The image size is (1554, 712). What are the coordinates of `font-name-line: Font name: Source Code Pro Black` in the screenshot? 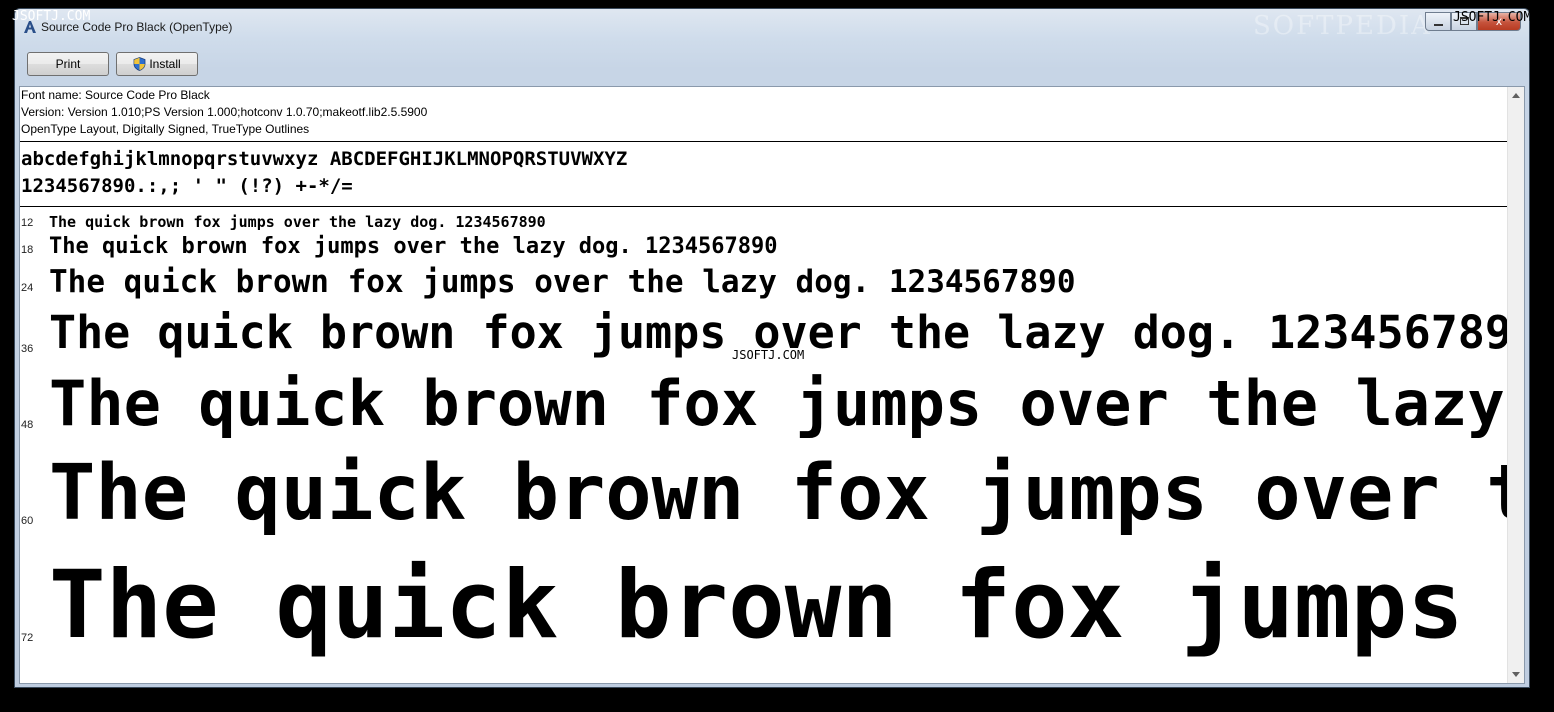 It's located at (115, 95).